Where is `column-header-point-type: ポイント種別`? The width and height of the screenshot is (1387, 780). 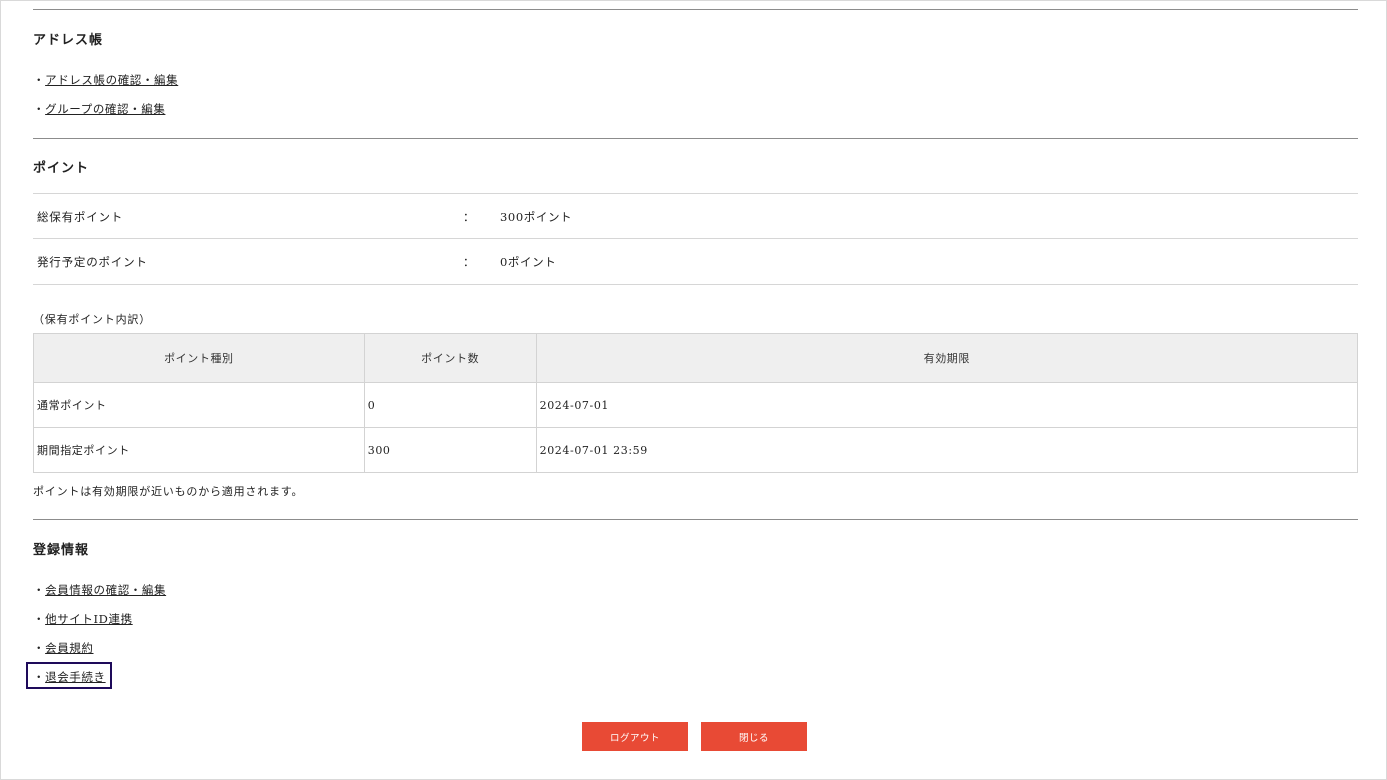 column-header-point-type: ポイント種別 is located at coordinates (199, 358).